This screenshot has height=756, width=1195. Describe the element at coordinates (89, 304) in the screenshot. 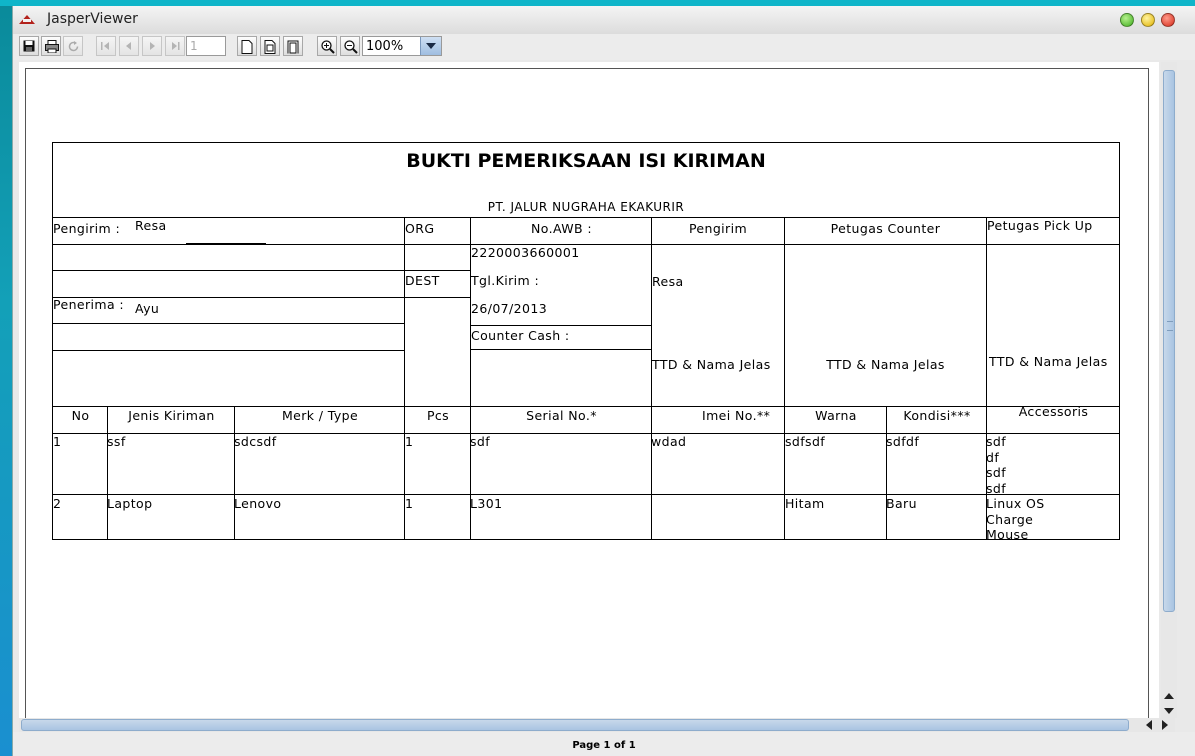

I see `penerima-label: Penerima :` at that location.